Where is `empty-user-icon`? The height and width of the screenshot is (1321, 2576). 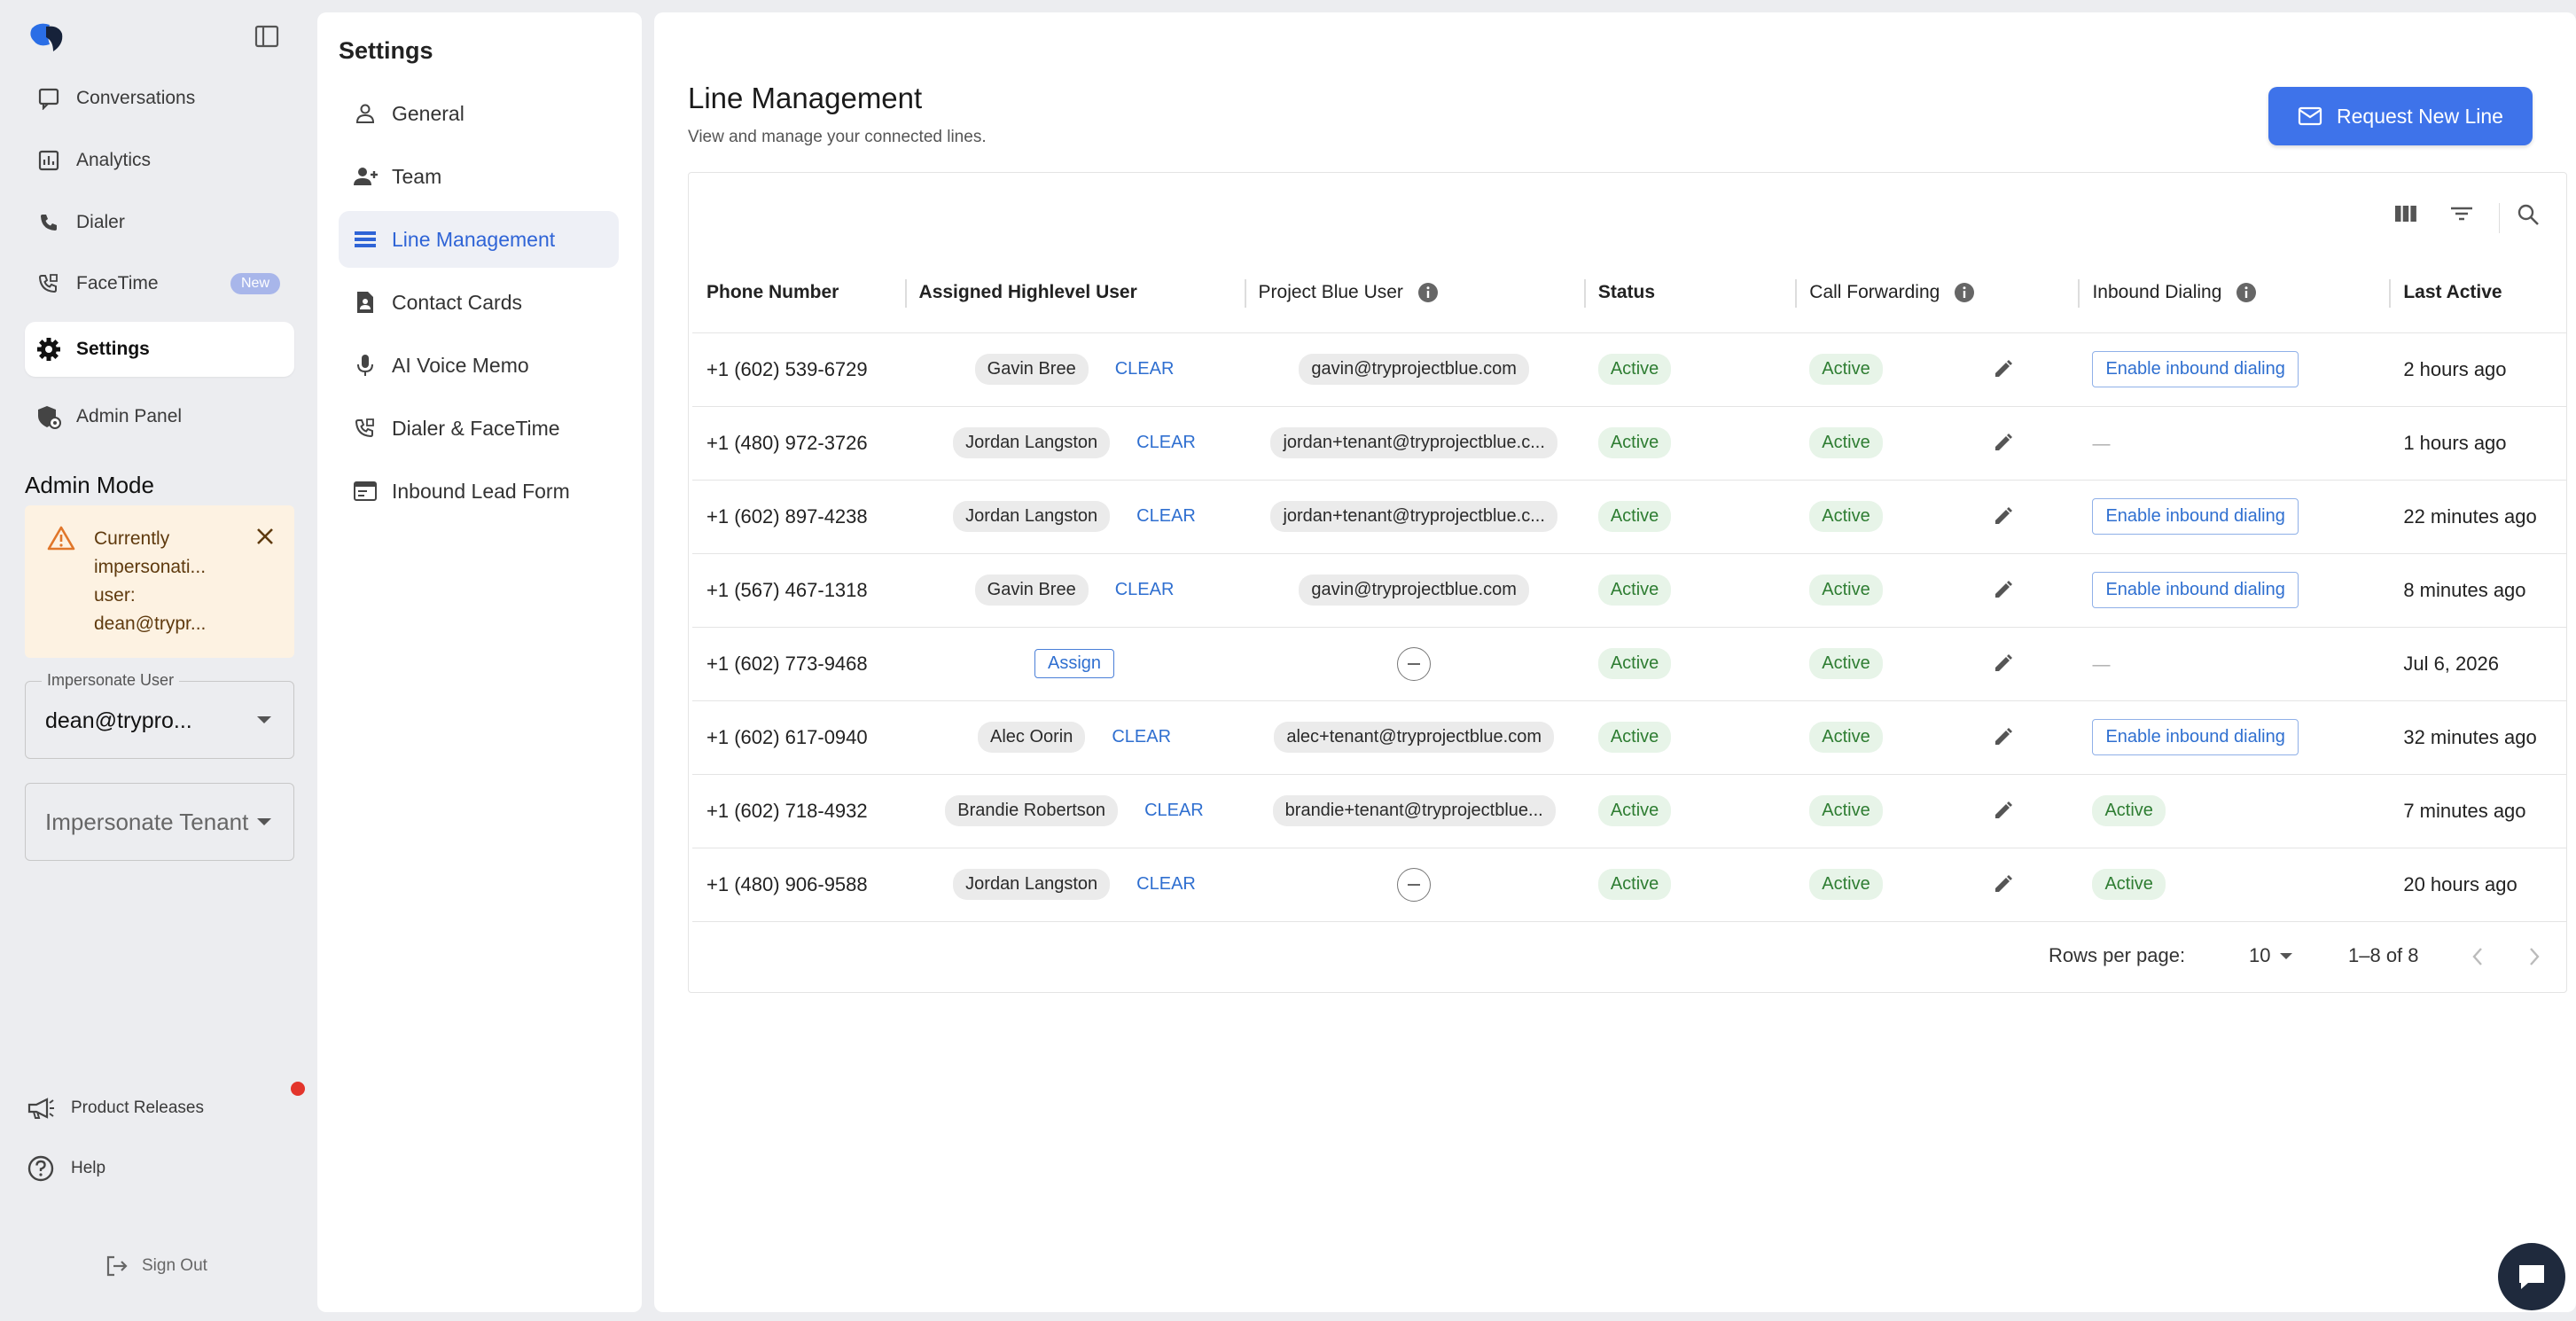
empty-user-icon is located at coordinates (1414, 663).